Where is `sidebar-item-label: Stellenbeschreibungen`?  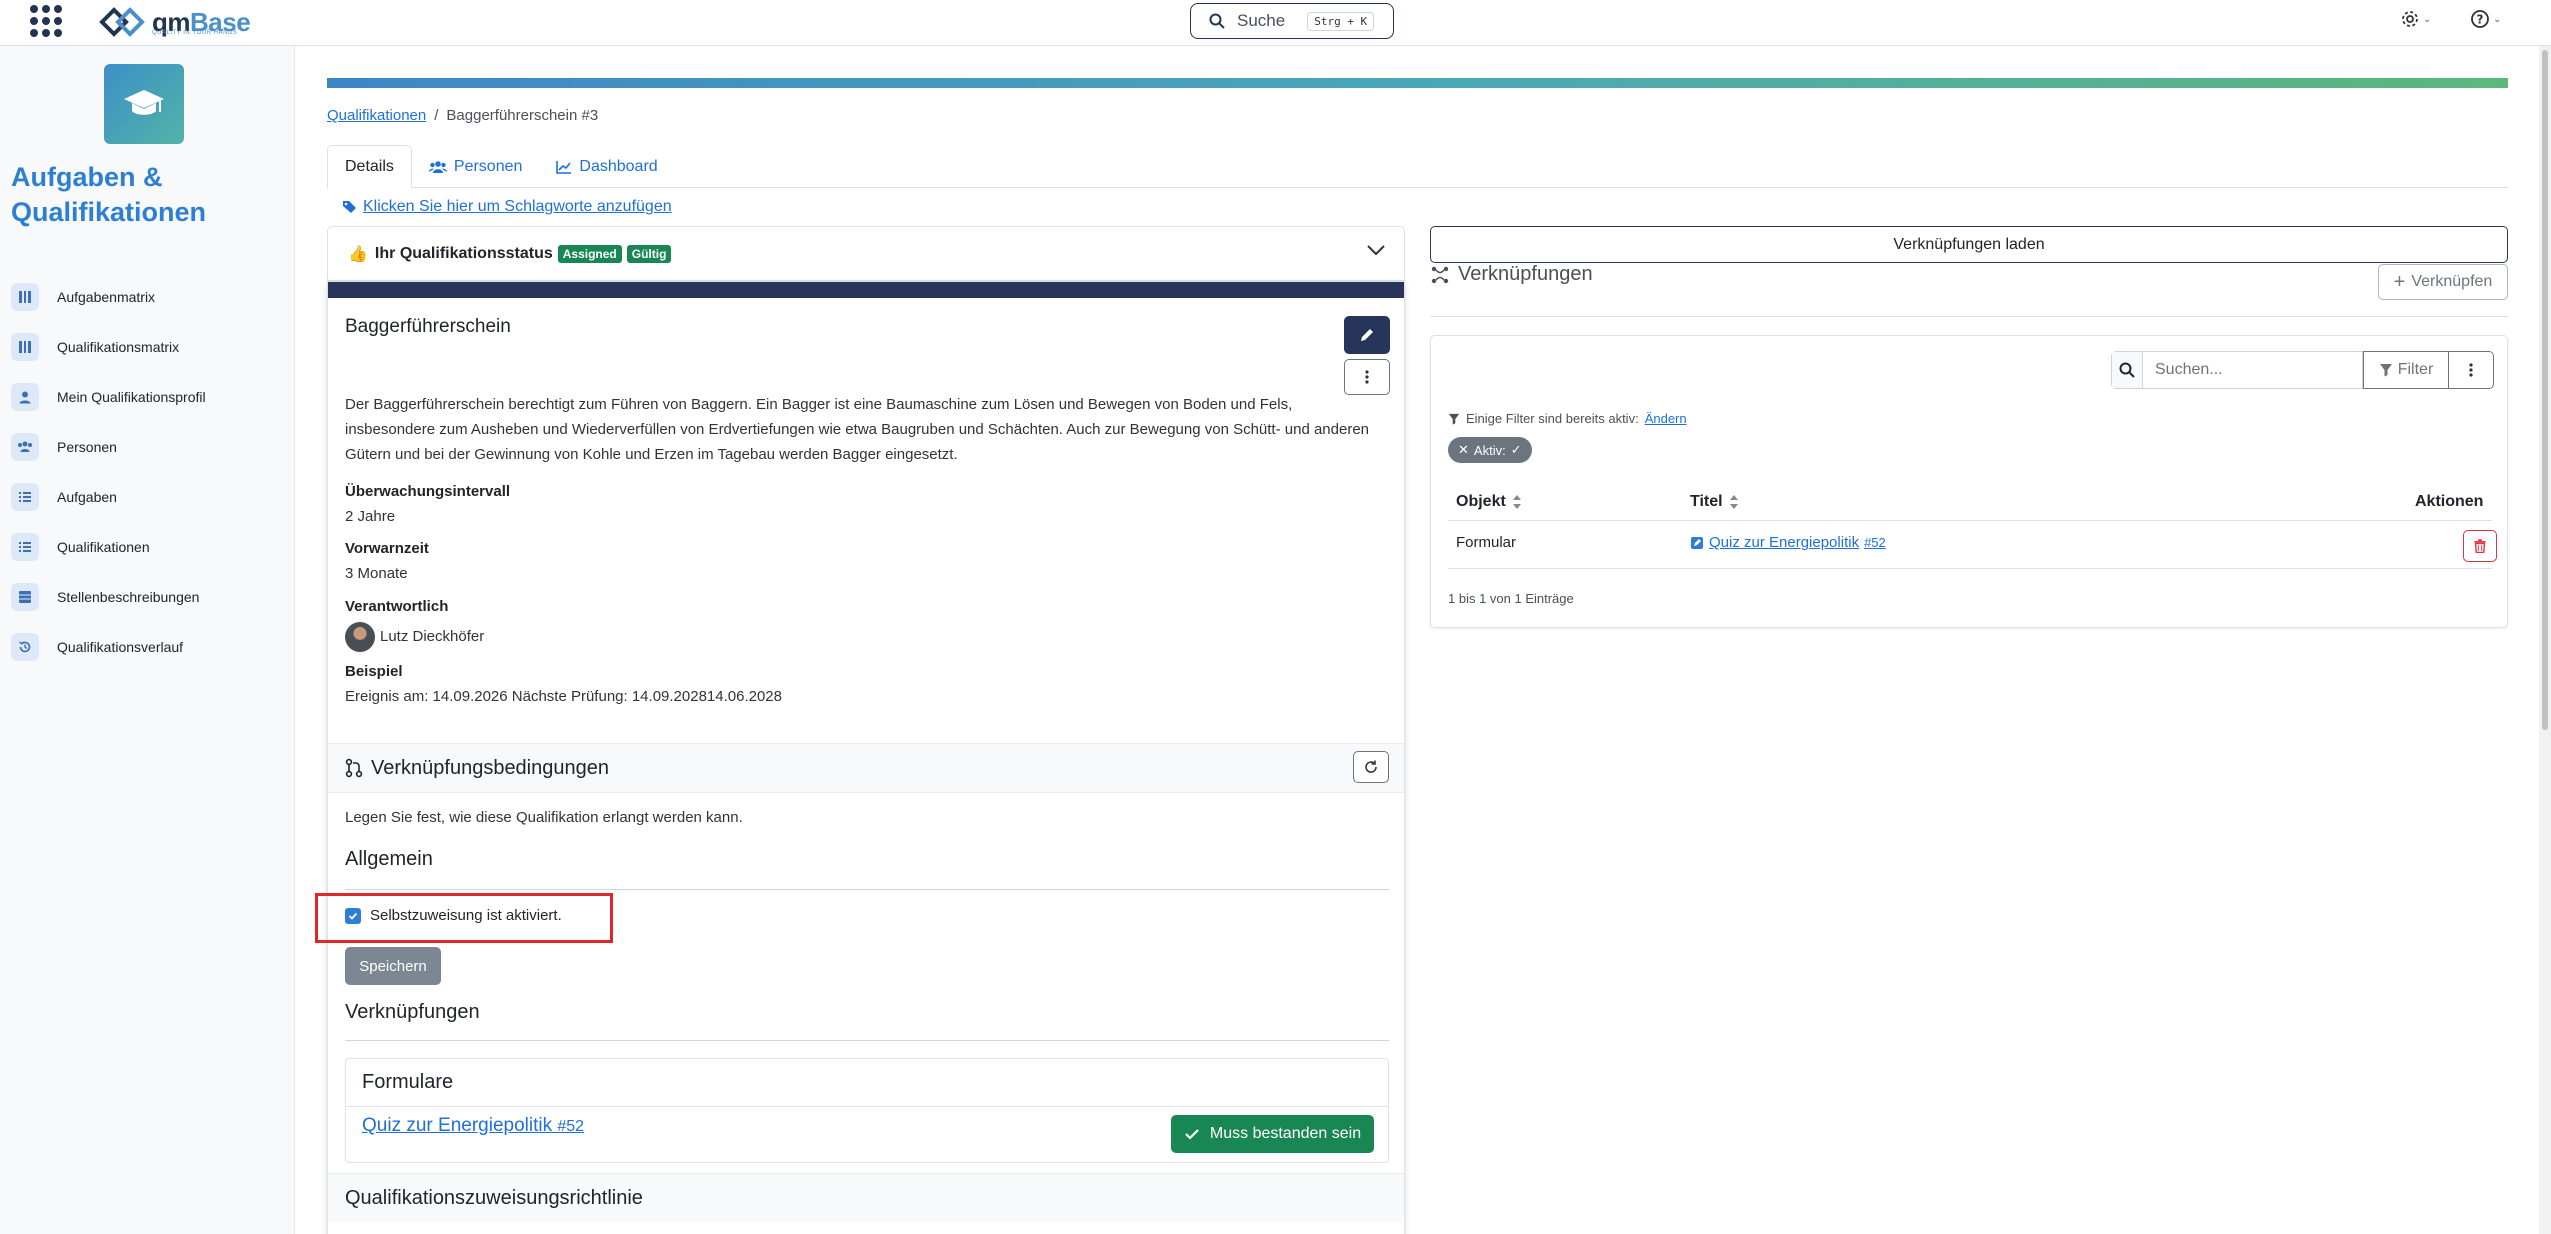
sidebar-item-label: Stellenbeschreibungen is located at coordinates (128, 597).